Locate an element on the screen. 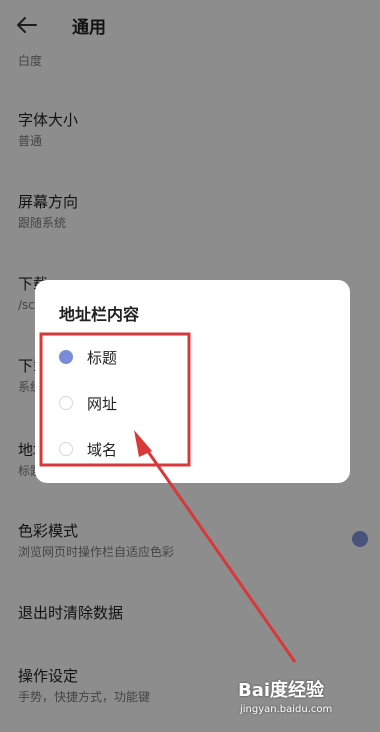 The image size is (380, 732). option-label: 网址 is located at coordinates (102, 404).